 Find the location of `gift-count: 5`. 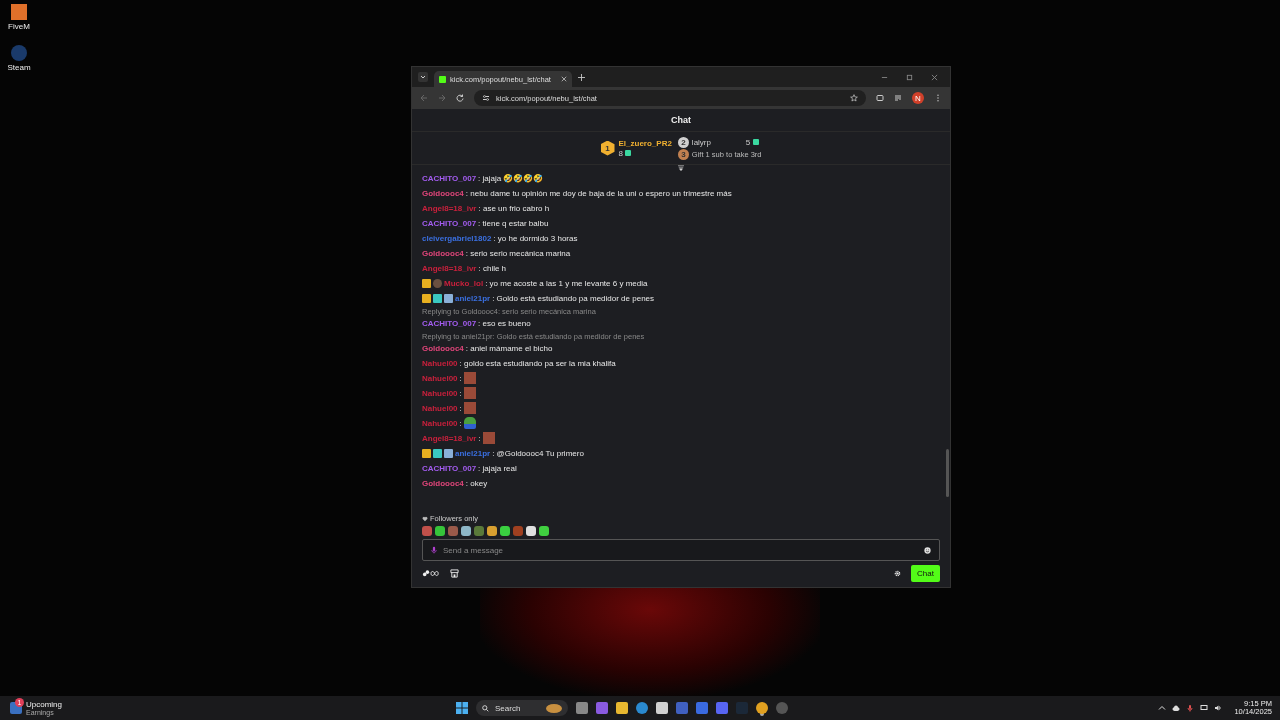

gift-count: 5 is located at coordinates (748, 142).